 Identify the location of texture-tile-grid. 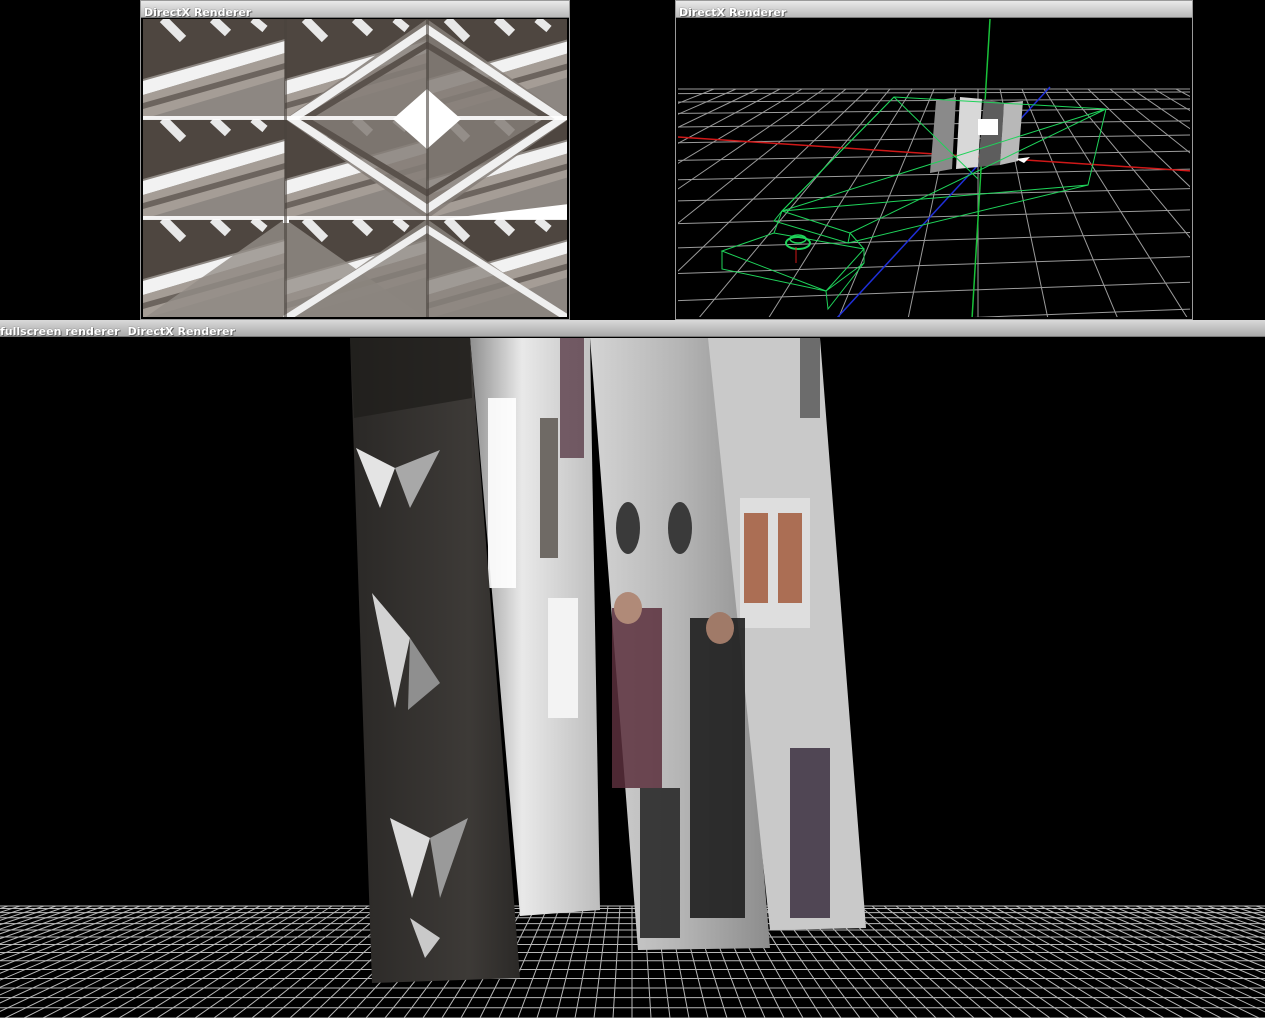
(355, 168).